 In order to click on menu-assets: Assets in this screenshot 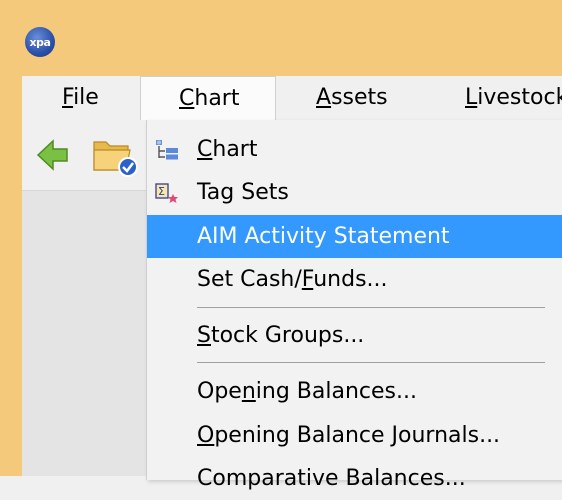, I will do `click(352, 98)`.